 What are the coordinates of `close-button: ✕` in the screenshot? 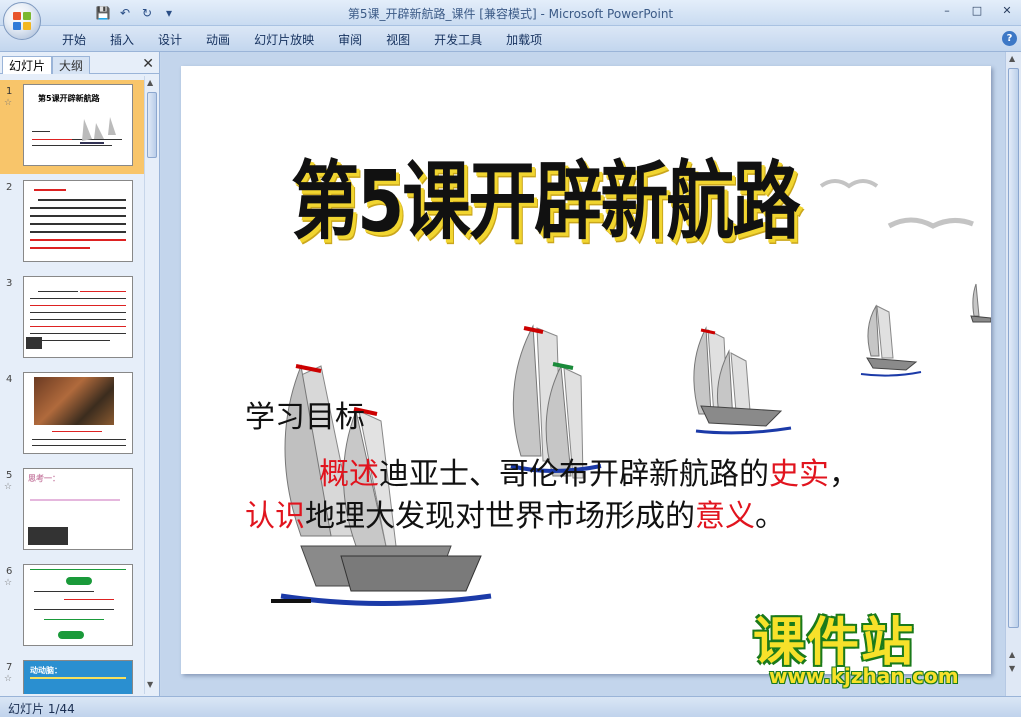 It's located at (1007, 11).